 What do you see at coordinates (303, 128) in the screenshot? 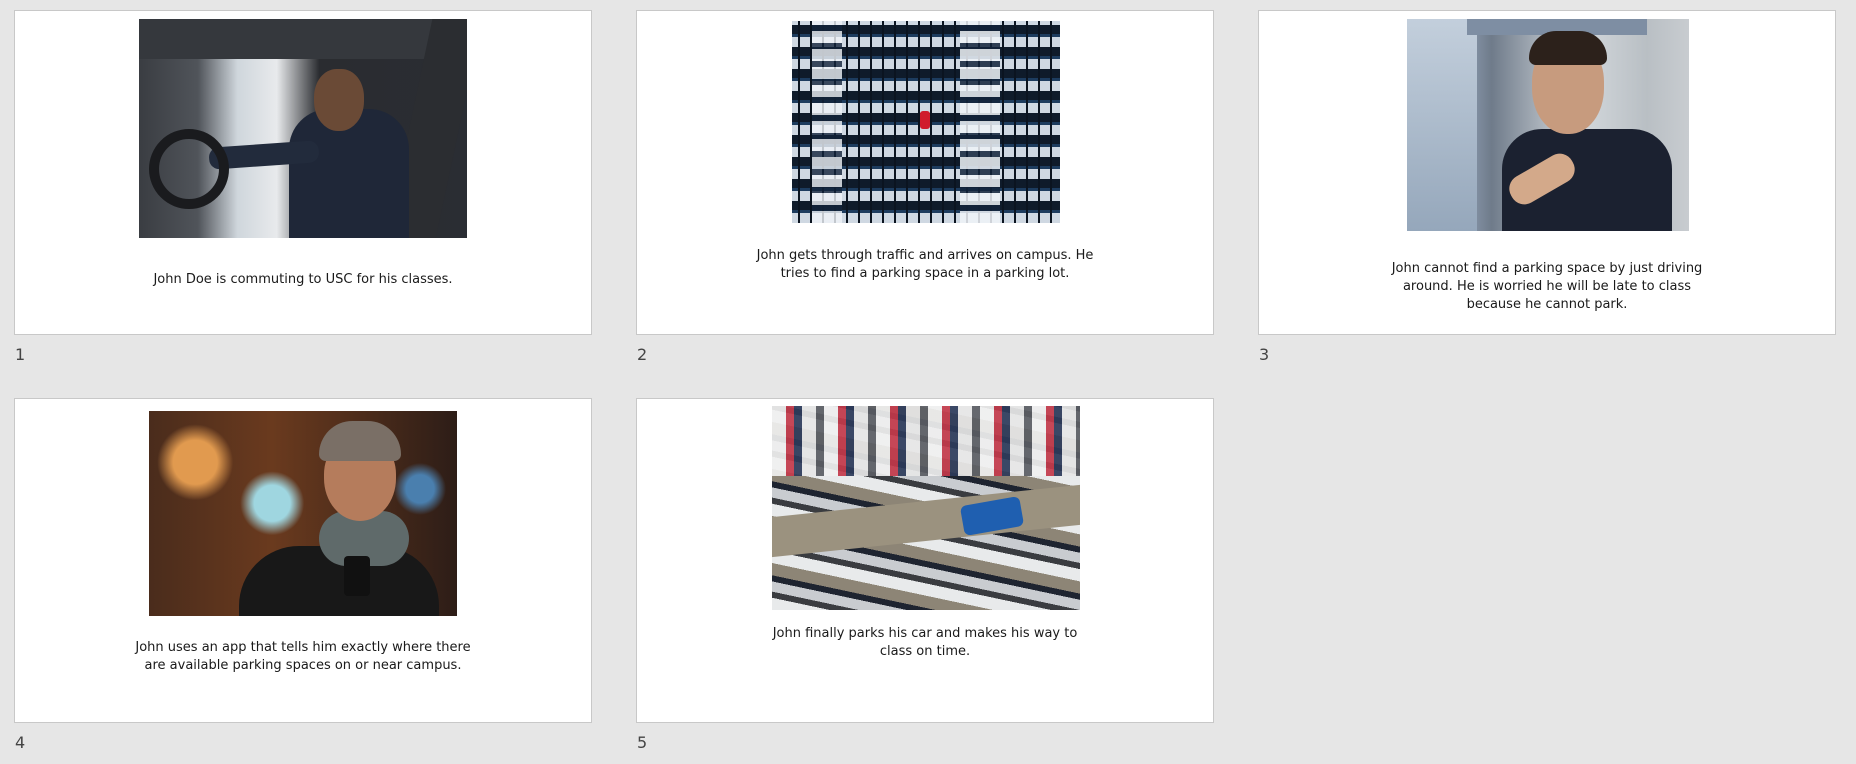
I see `man-driving-car-photo` at bounding box center [303, 128].